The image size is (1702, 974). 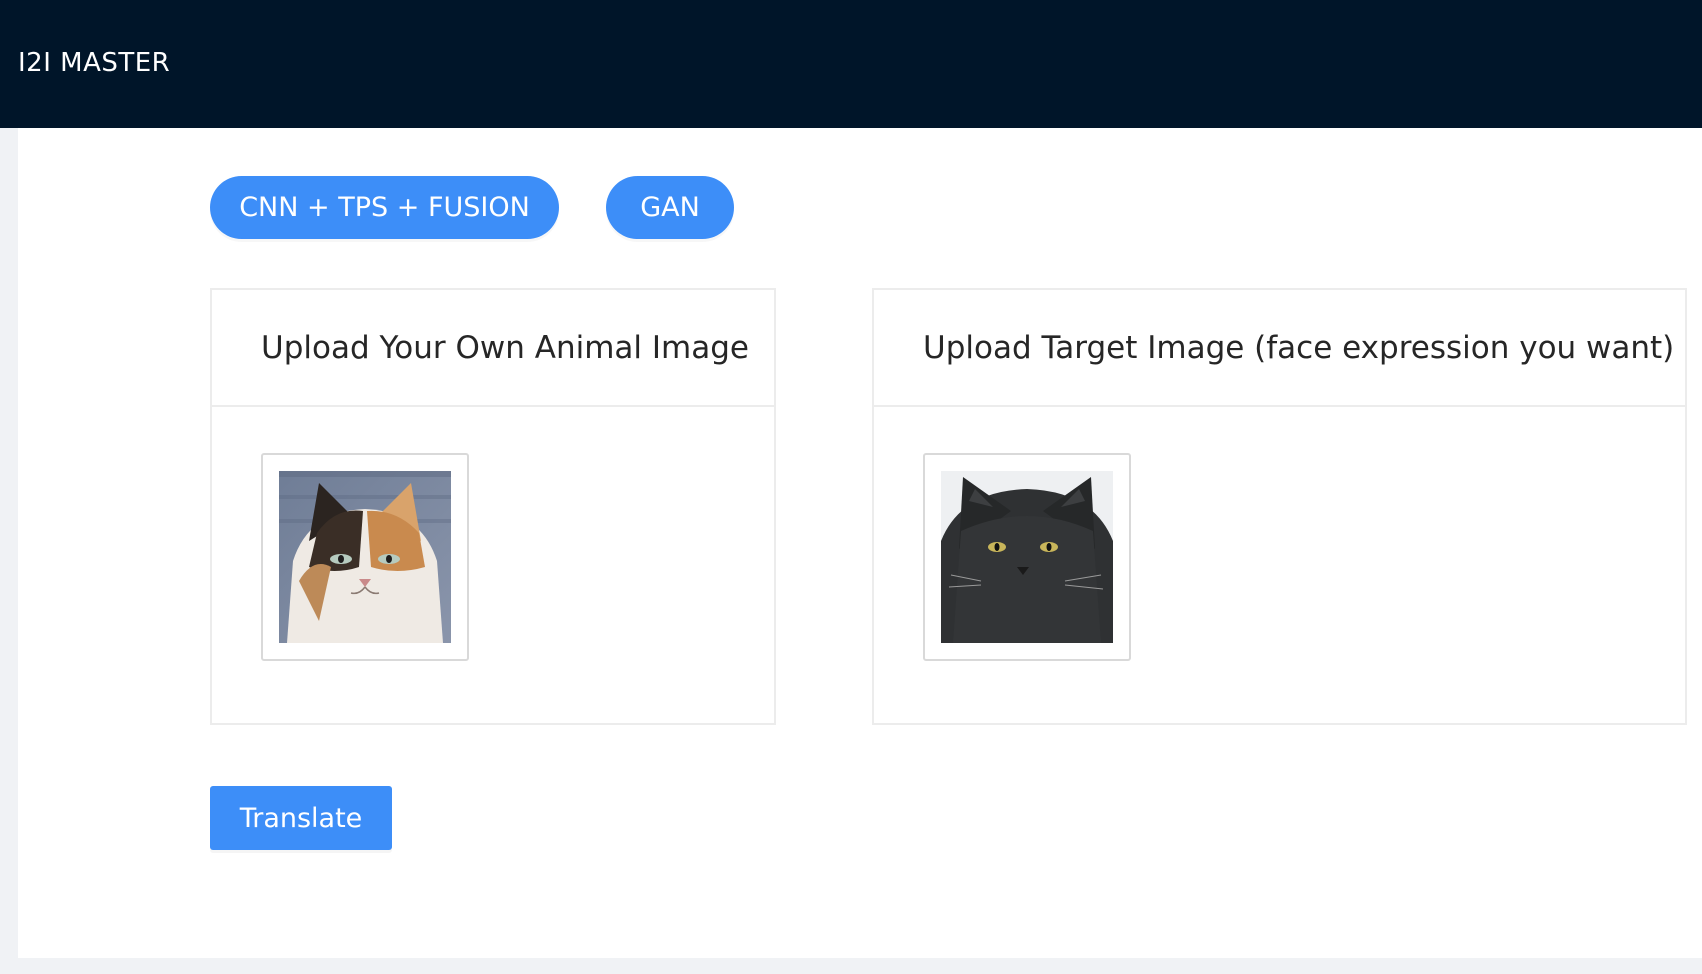 I want to click on source-card-title: Upload Your Own Animal Image, so click(x=505, y=347).